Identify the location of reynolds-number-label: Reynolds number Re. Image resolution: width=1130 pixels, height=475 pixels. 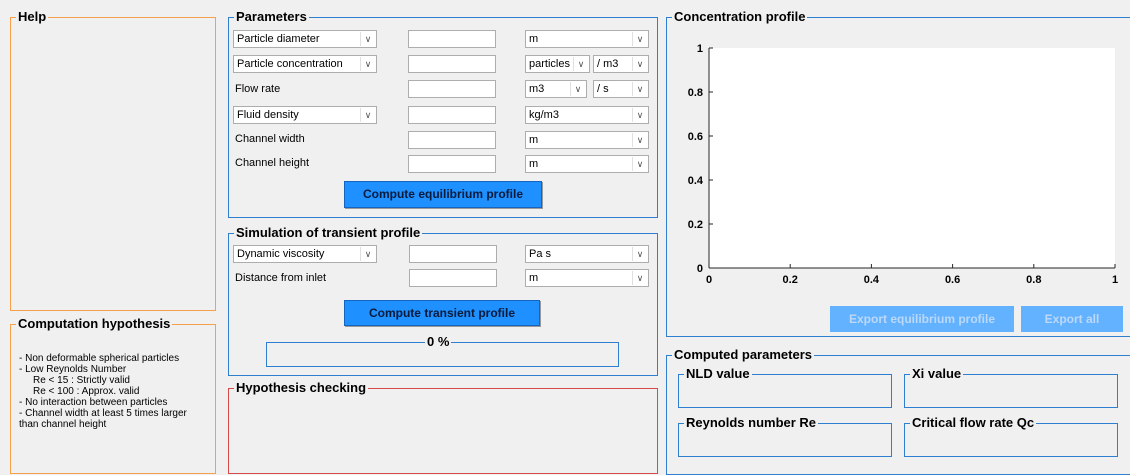
(751, 422).